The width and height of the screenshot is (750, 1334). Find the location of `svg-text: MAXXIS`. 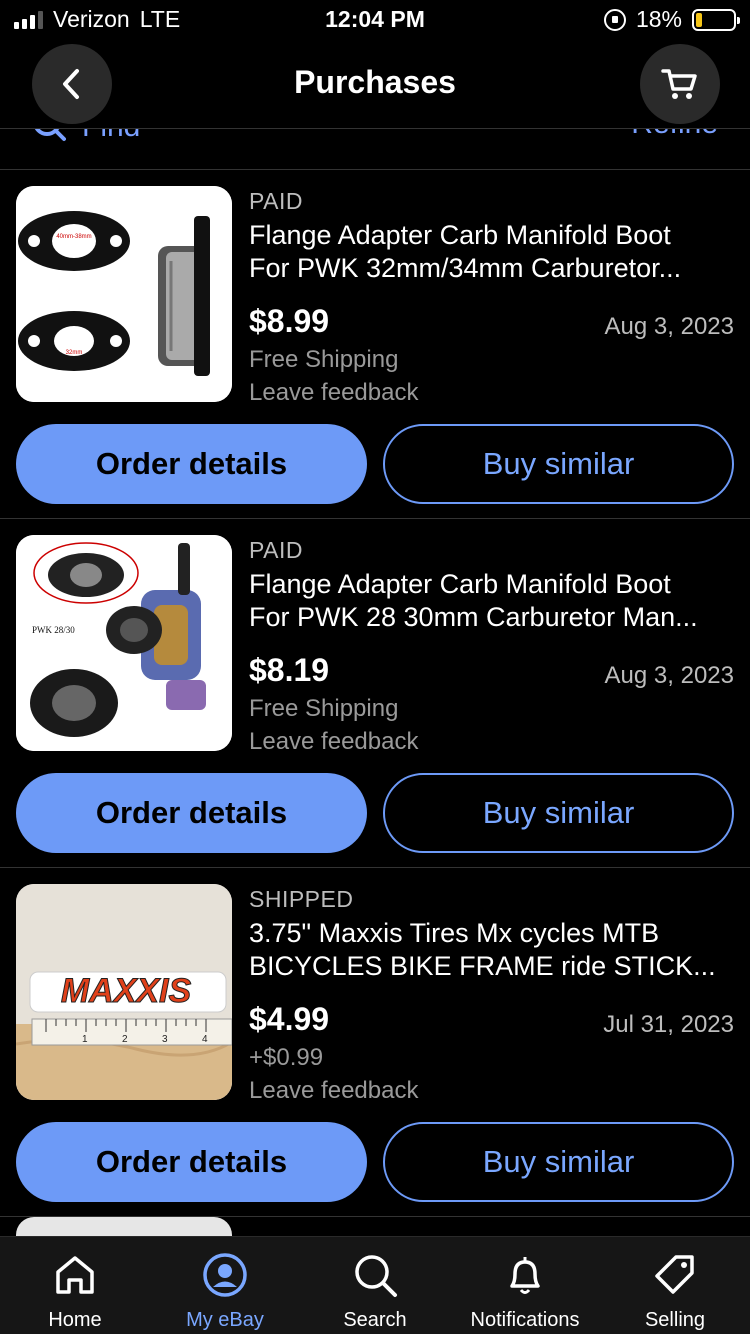

svg-text: MAXXIS is located at coordinates (126, 991).